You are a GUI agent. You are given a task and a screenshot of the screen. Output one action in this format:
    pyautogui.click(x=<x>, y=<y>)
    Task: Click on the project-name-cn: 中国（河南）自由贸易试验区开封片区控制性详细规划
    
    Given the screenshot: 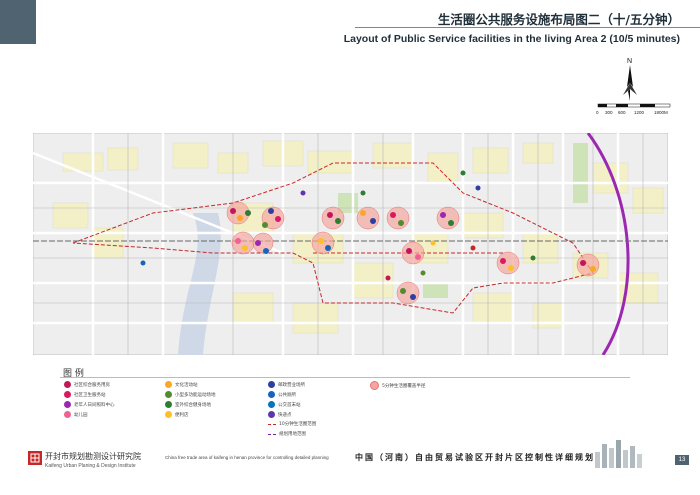 What is the action you would take?
    pyautogui.click(x=475, y=457)
    